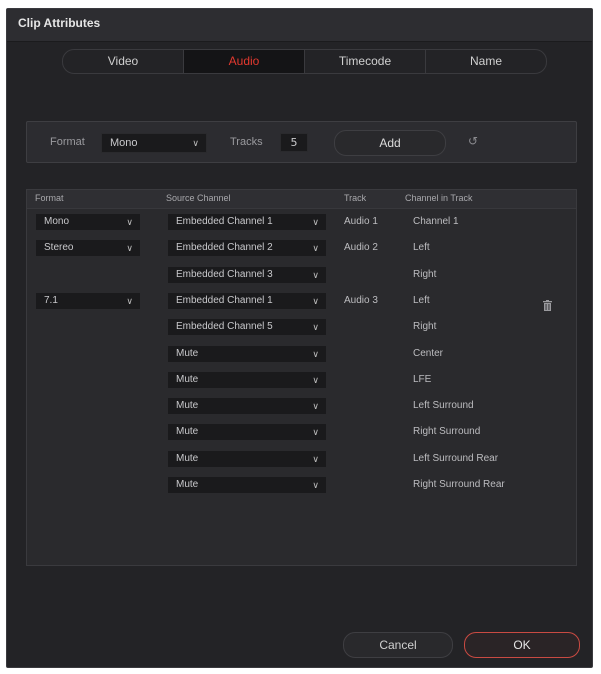  I want to click on add-tracks-bar: Format Mono ∨ Tracks 5 Add ↺, so click(301, 142).